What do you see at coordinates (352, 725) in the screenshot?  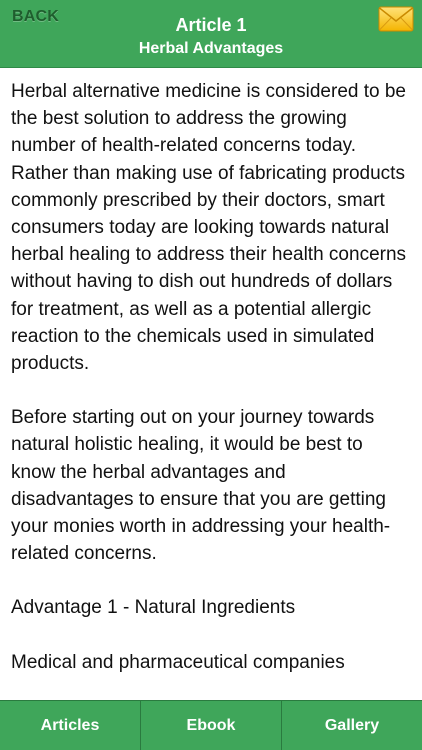 I see `tab-gallery: Gallery` at bounding box center [352, 725].